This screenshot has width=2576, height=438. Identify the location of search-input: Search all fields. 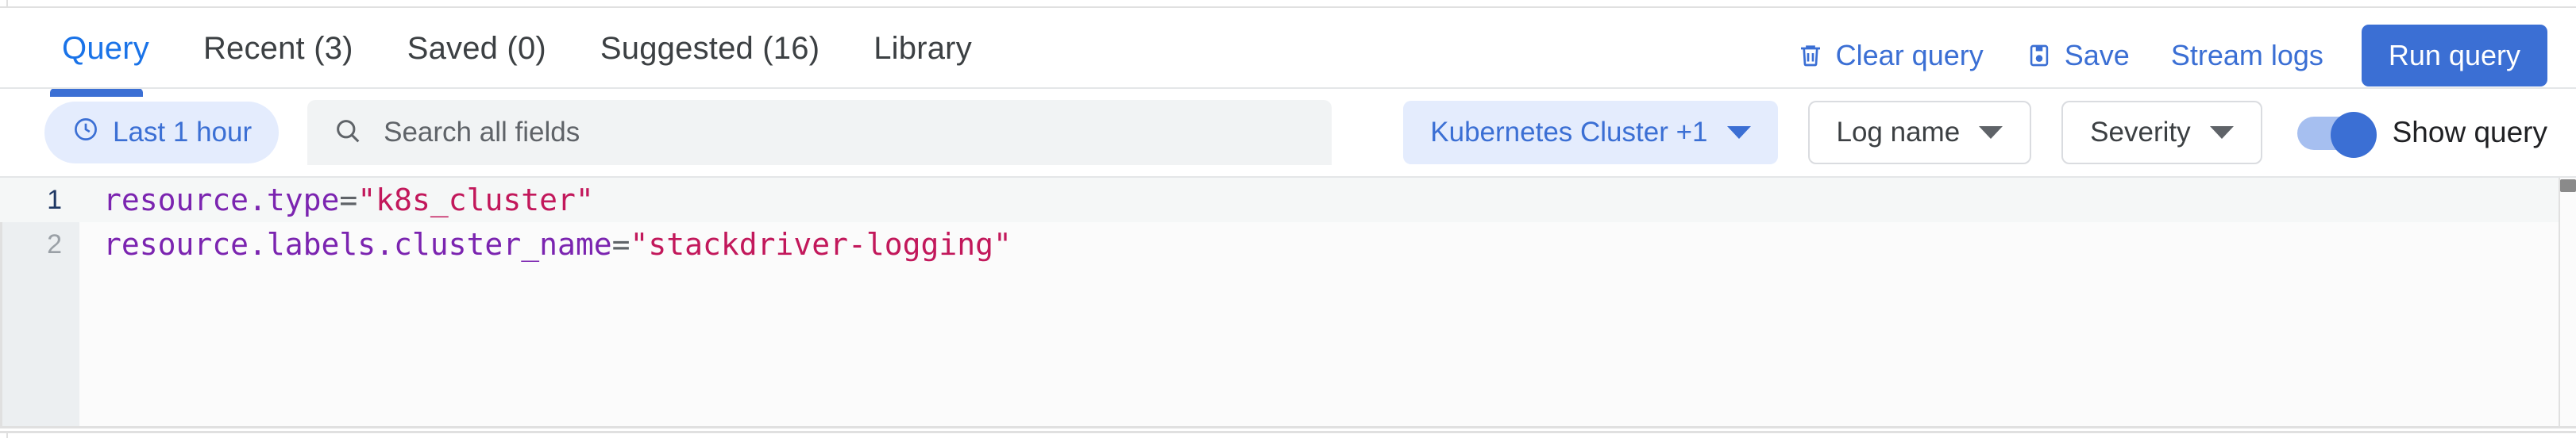
(819, 132).